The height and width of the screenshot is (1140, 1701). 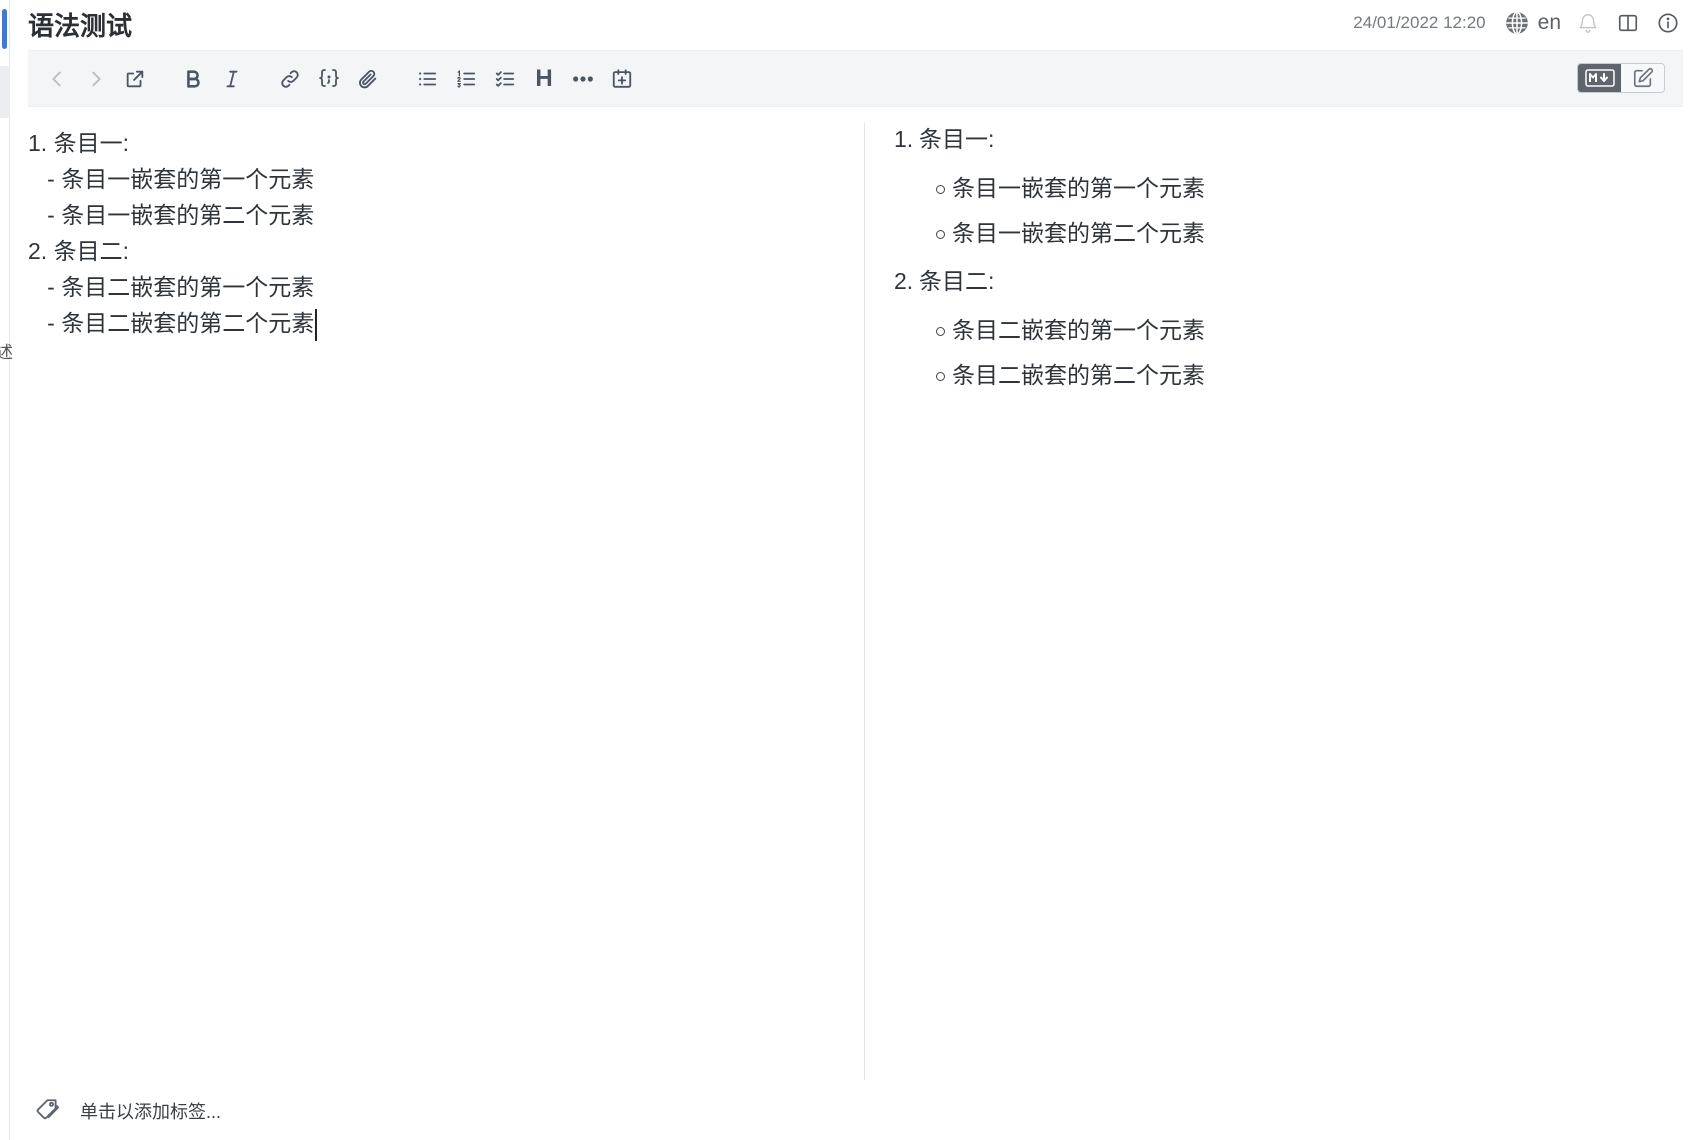 I want to click on language-selector: en, so click(x=1532, y=23).